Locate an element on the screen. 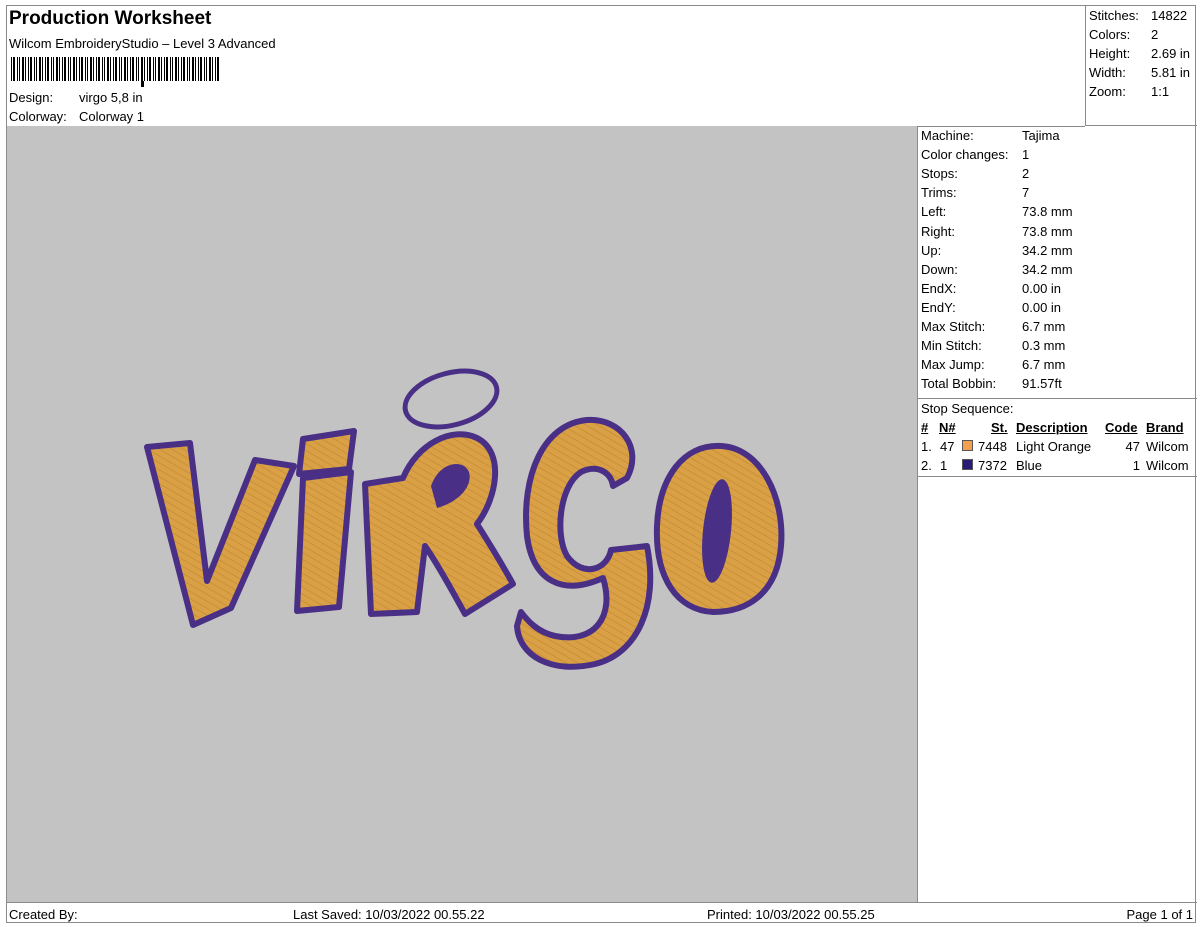 This screenshot has width=1200, height=927. machine-info-value: 0.3 mm is located at coordinates (1044, 346).